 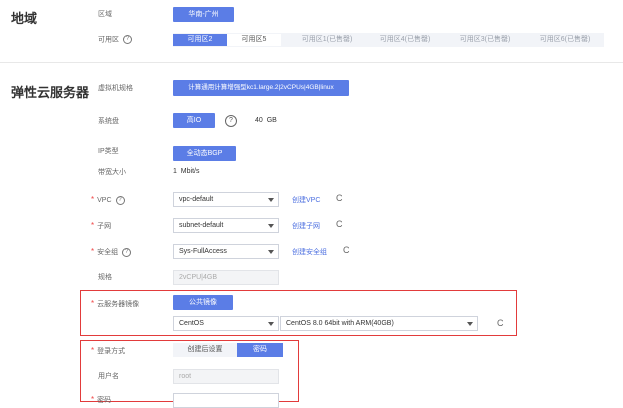 I want to click on username-input: root, so click(x=226, y=376).